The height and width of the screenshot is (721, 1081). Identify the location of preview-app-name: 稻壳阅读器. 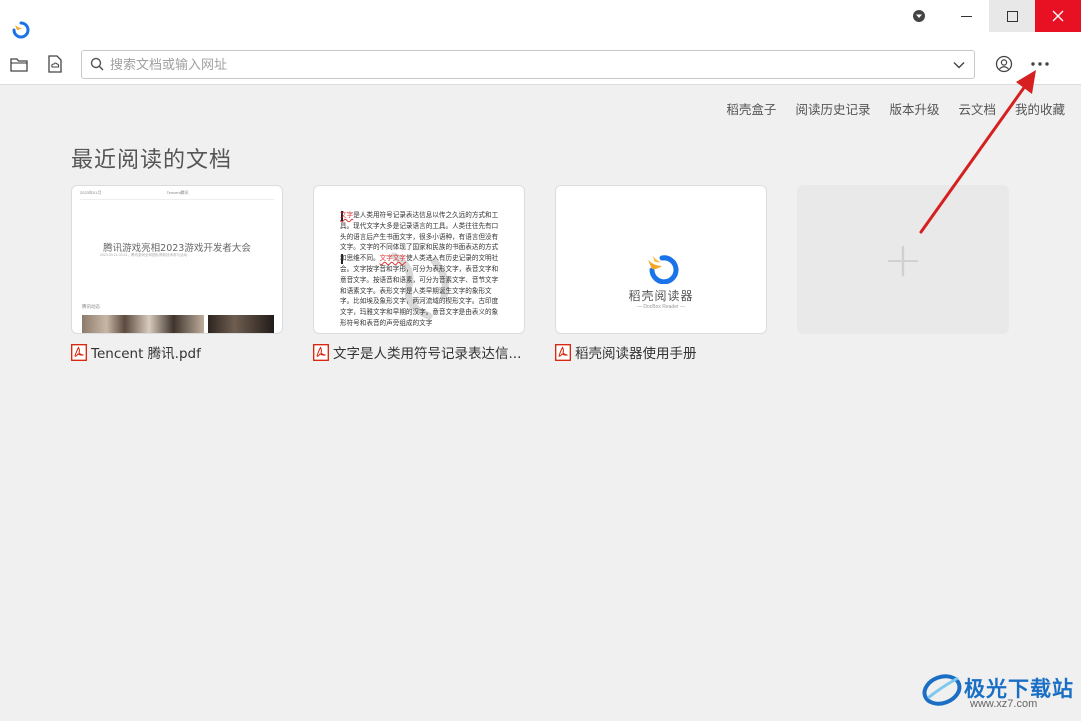
(661, 296).